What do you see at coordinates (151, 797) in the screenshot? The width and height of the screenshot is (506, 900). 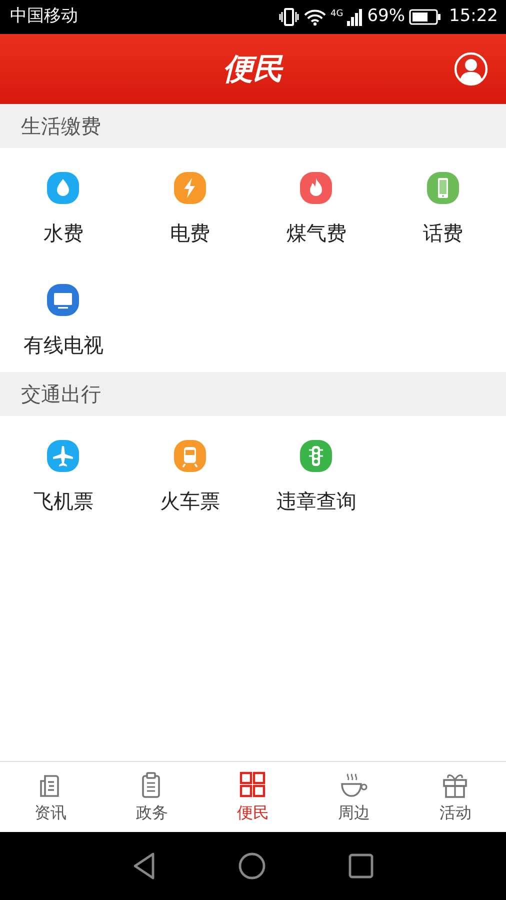 I see `tab: 政务` at bounding box center [151, 797].